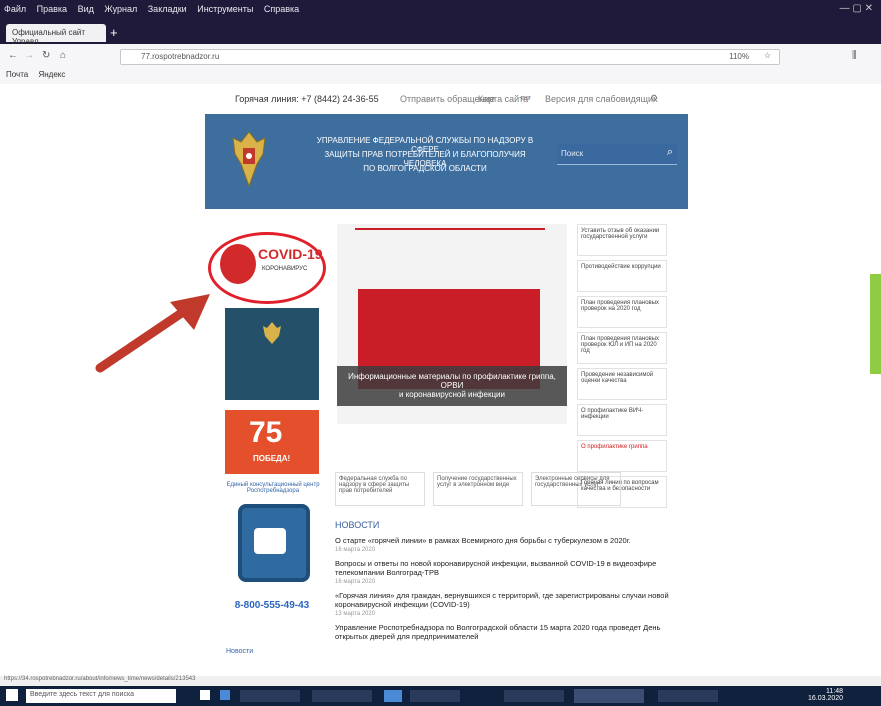  I want to click on windows-start-icon, so click(12, 695).